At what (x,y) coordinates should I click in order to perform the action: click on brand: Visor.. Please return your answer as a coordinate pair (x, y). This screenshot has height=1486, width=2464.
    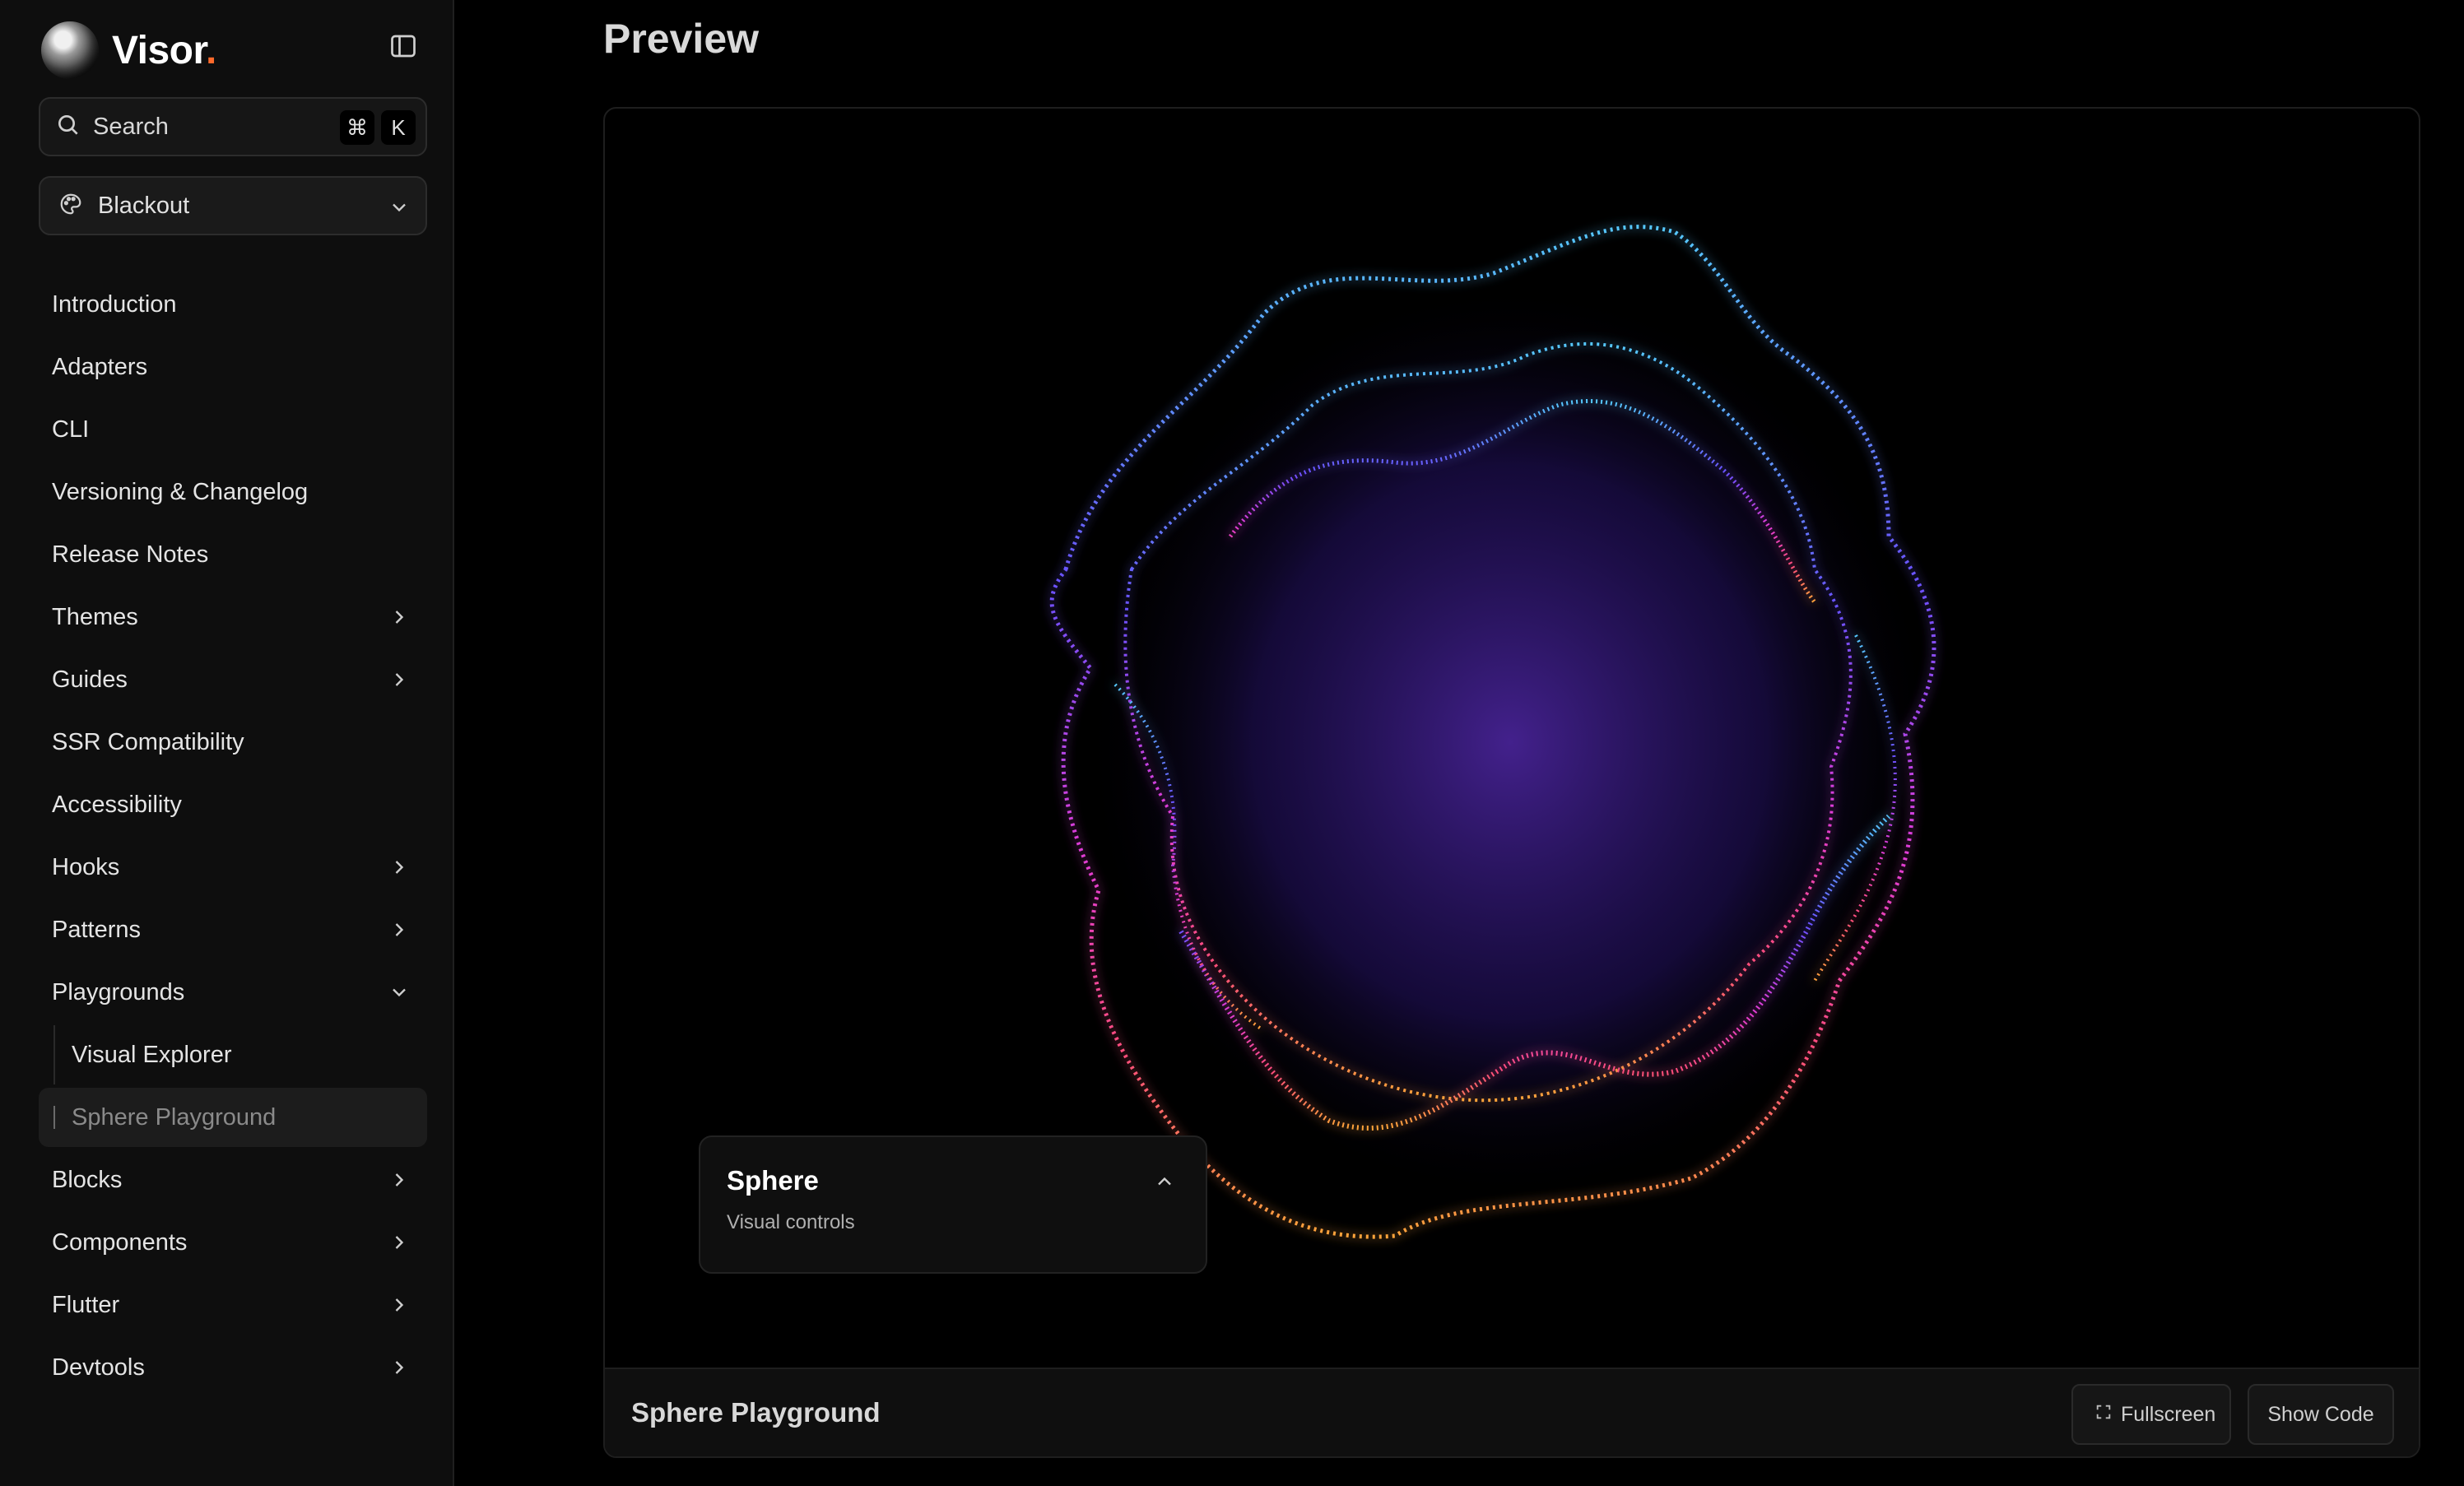
    Looking at the image, I should click on (128, 50).